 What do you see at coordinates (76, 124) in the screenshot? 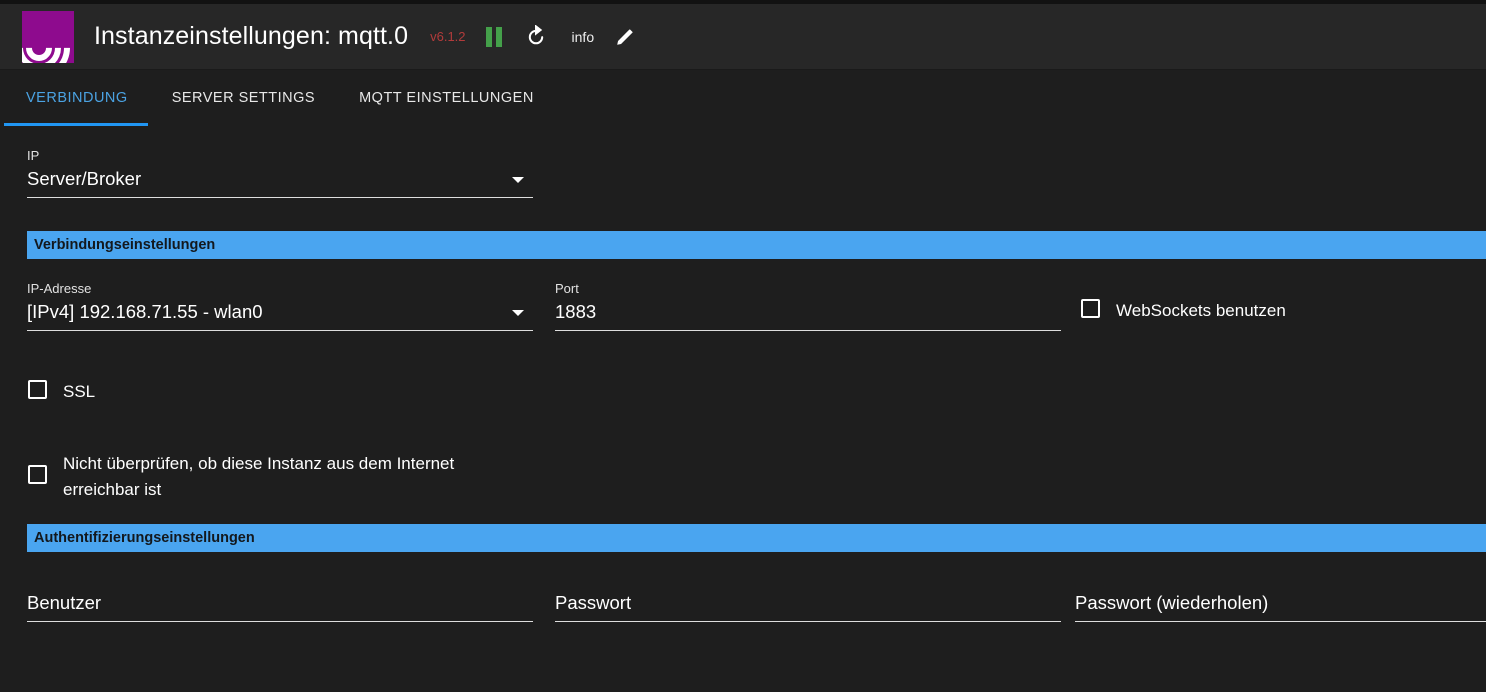
I see `active-tab-indicator` at bounding box center [76, 124].